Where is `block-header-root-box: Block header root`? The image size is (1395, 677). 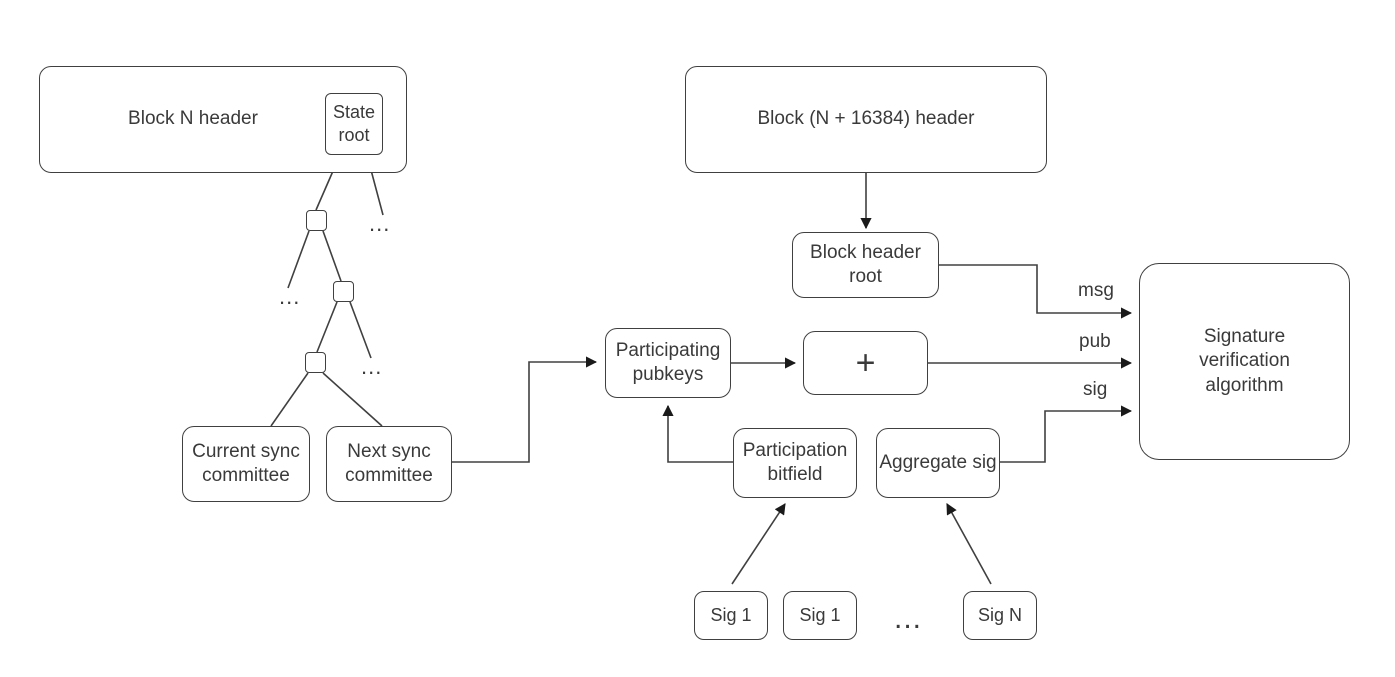
block-header-root-box: Block header root is located at coordinates (865, 265).